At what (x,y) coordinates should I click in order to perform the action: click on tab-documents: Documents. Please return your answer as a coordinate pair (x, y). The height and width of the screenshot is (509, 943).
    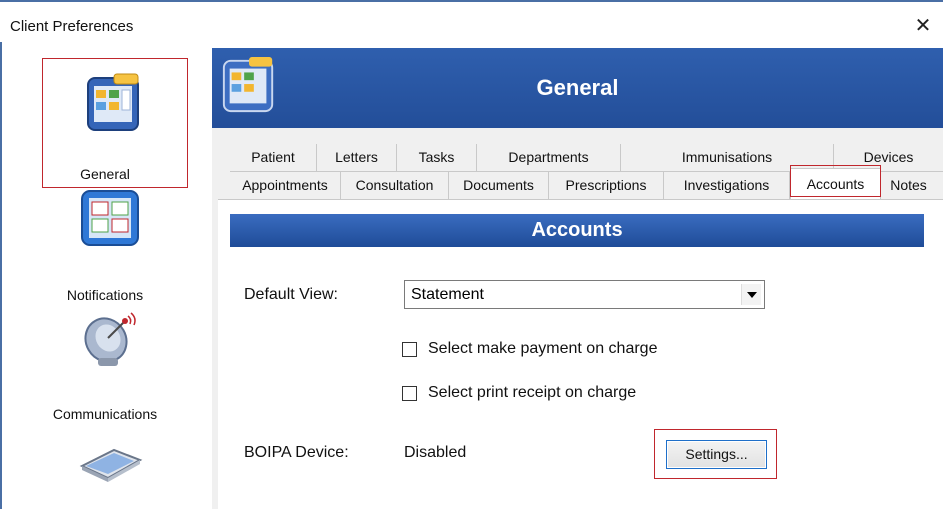
    Looking at the image, I should click on (499, 185).